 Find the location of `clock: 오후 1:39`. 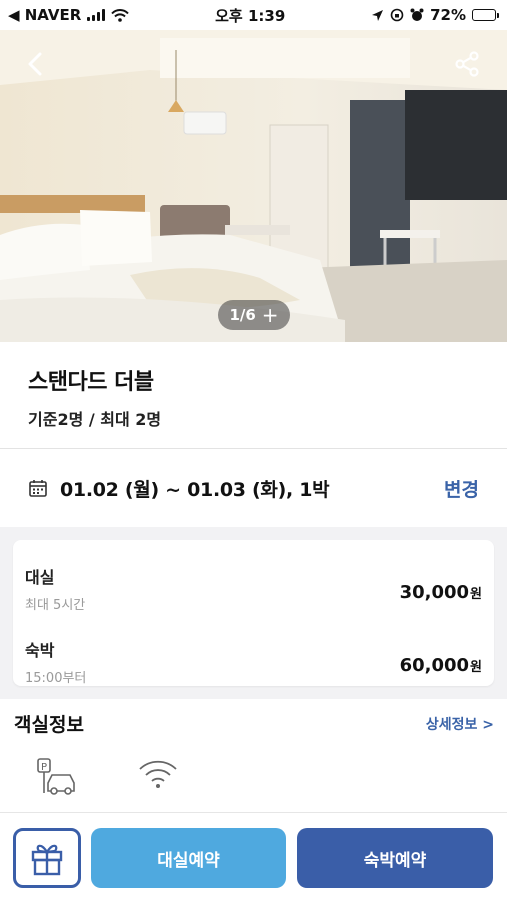

clock: 오후 1:39 is located at coordinates (250, 15).